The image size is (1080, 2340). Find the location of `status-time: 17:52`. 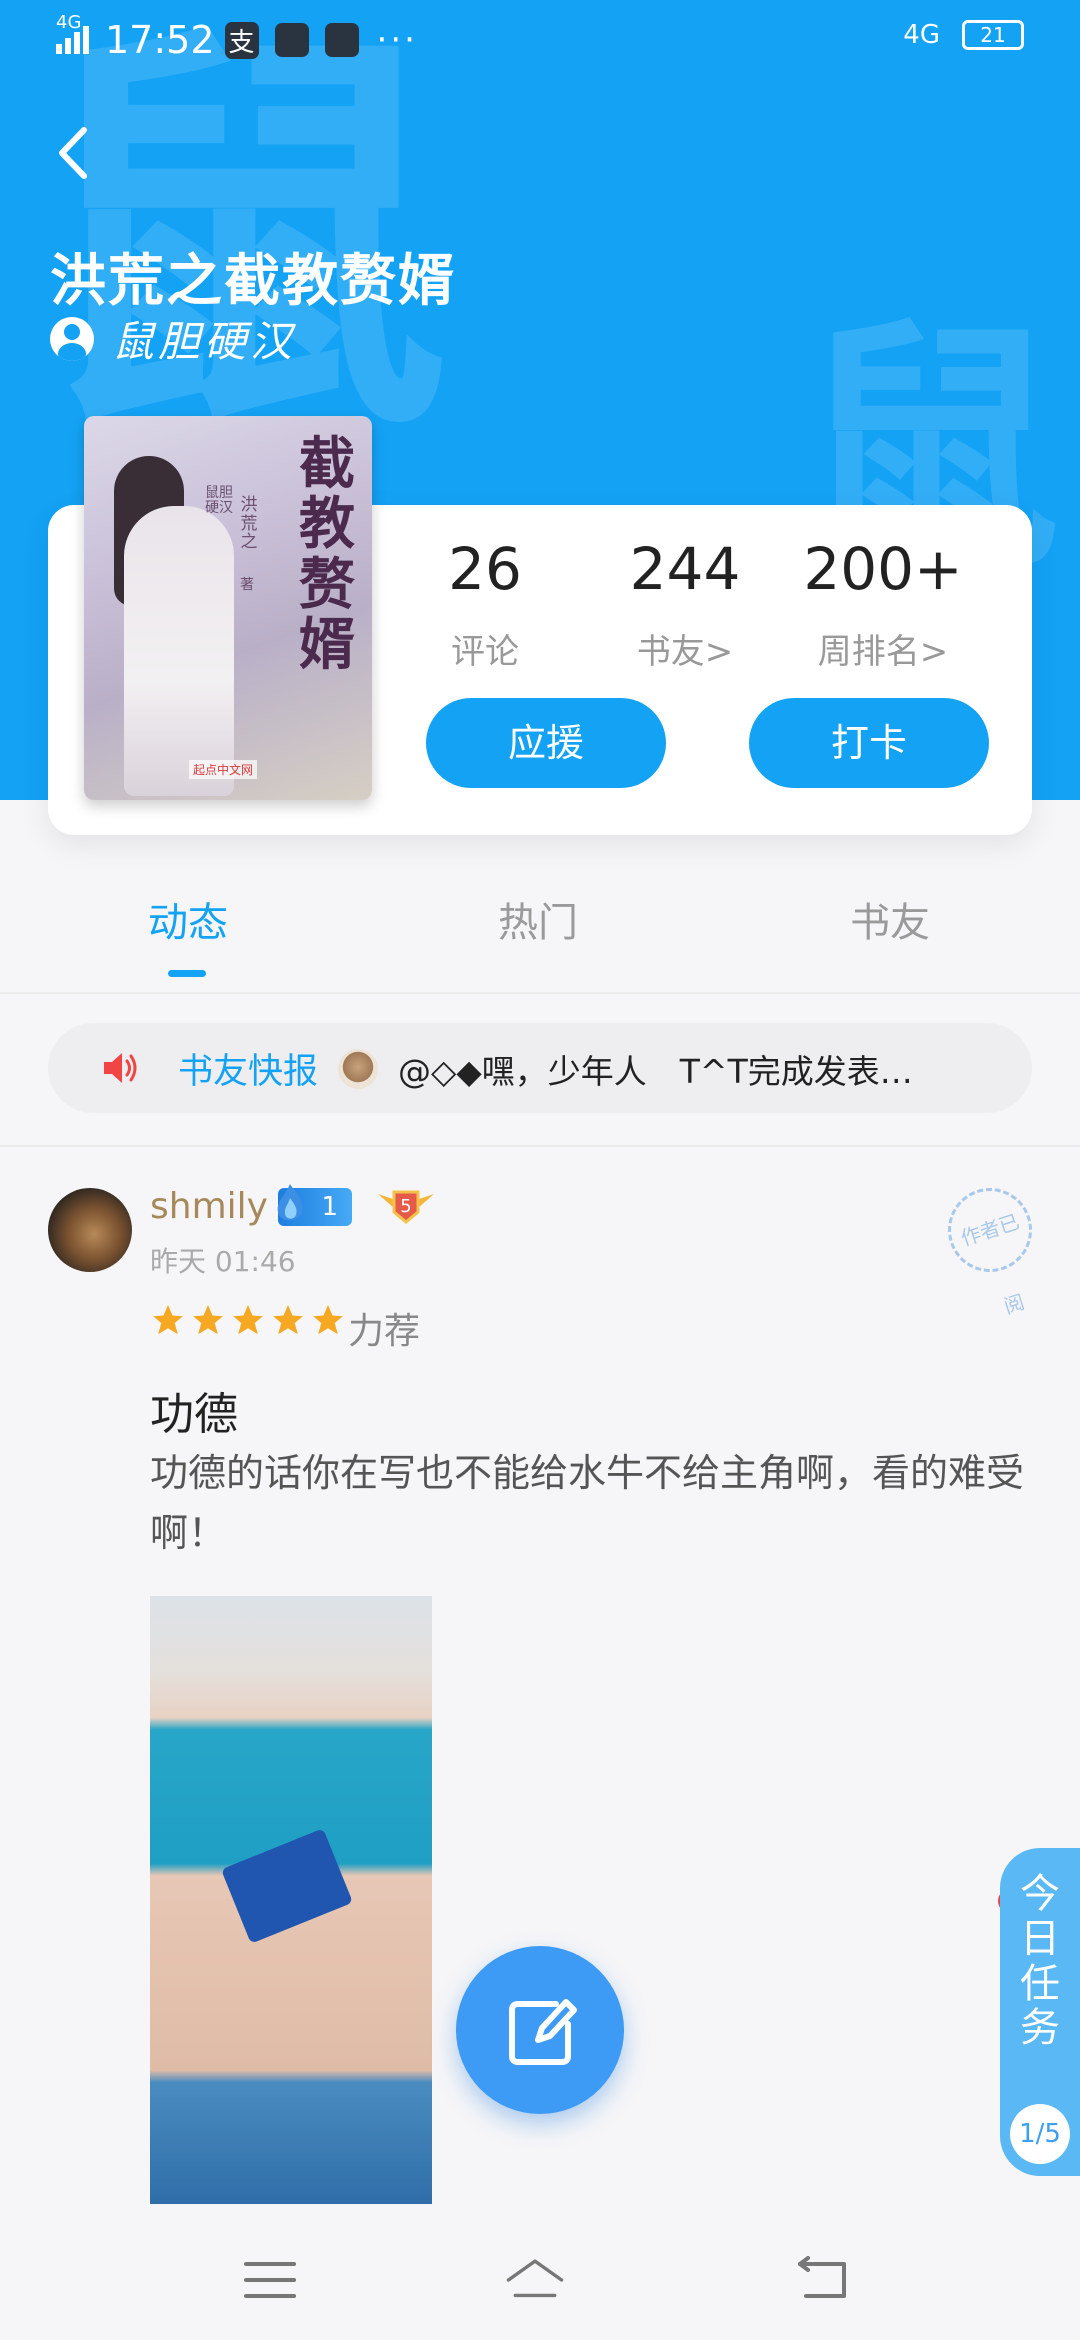

status-time: 17:52 is located at coordinates (160, 40).